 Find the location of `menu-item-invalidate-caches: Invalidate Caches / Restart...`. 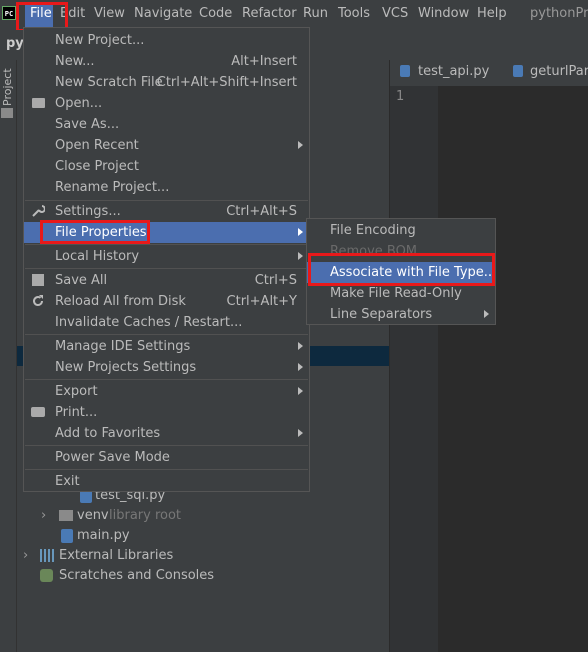

menu-item-invalidate-caches: Invalidate Caches / Restart... is located at coordinates (166, 322).